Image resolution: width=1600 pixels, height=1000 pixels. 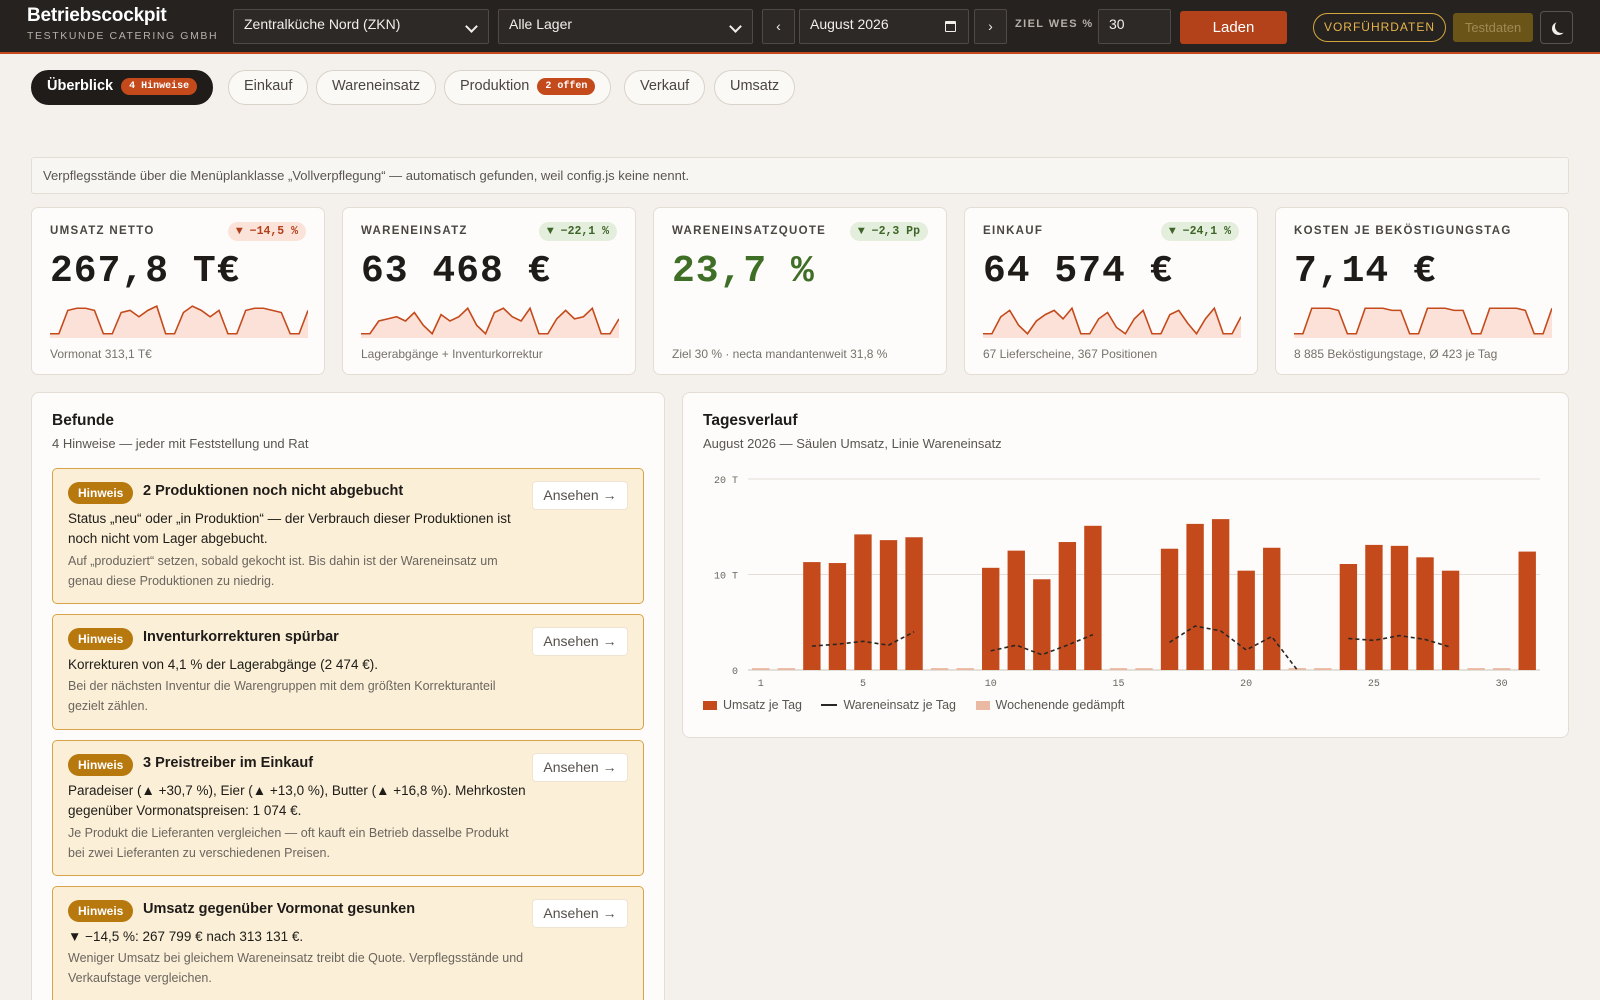 I want to click on x-tick-label: 15, so click(x=1118, y=684).